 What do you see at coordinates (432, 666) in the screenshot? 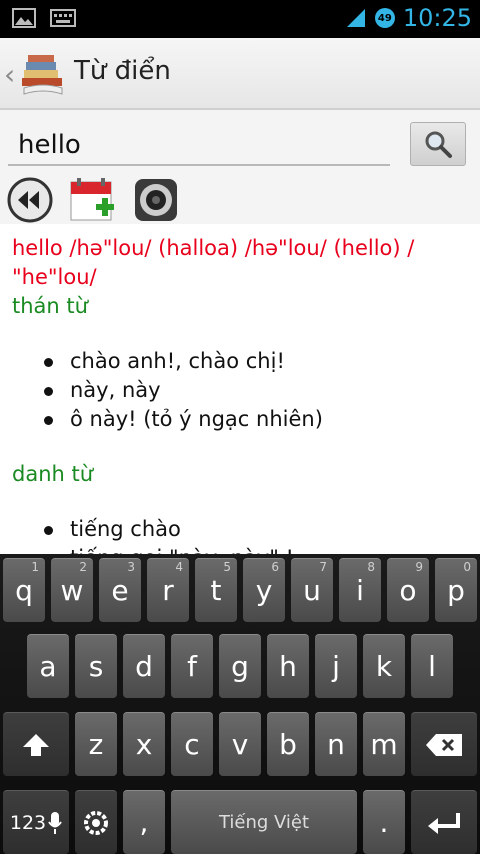
I see `key-l: l` at bounding box center [432, 666].